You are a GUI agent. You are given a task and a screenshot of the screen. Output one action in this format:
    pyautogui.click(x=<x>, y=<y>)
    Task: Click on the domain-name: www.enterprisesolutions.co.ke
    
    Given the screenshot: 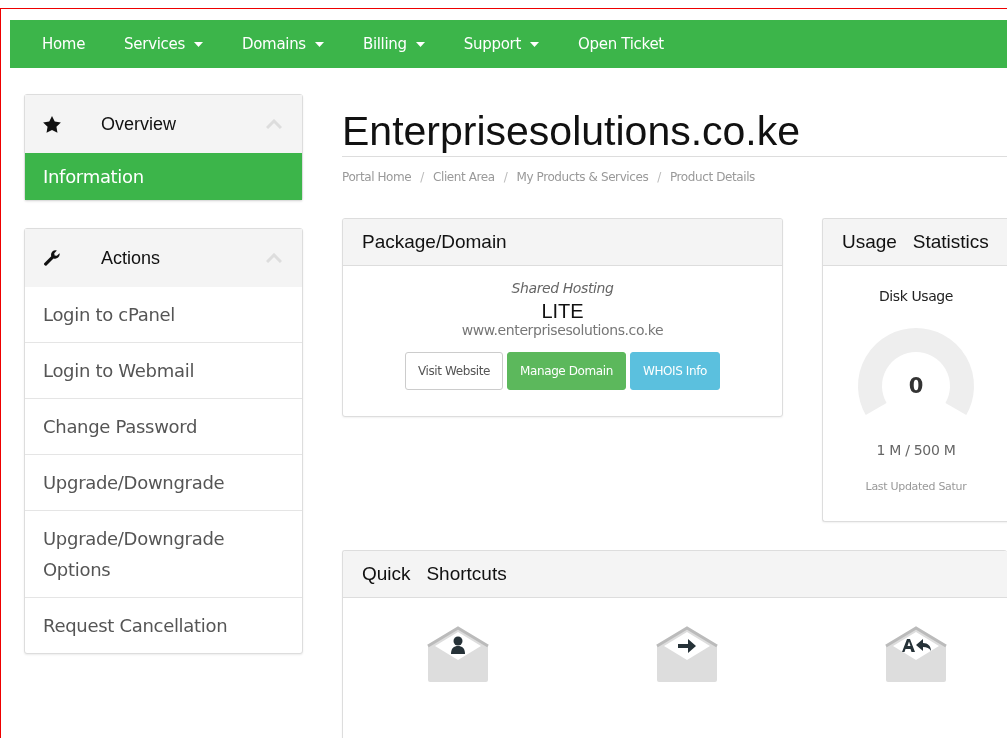 What is the action you would take?
    pyautogui.click(x=562, y=330)
    